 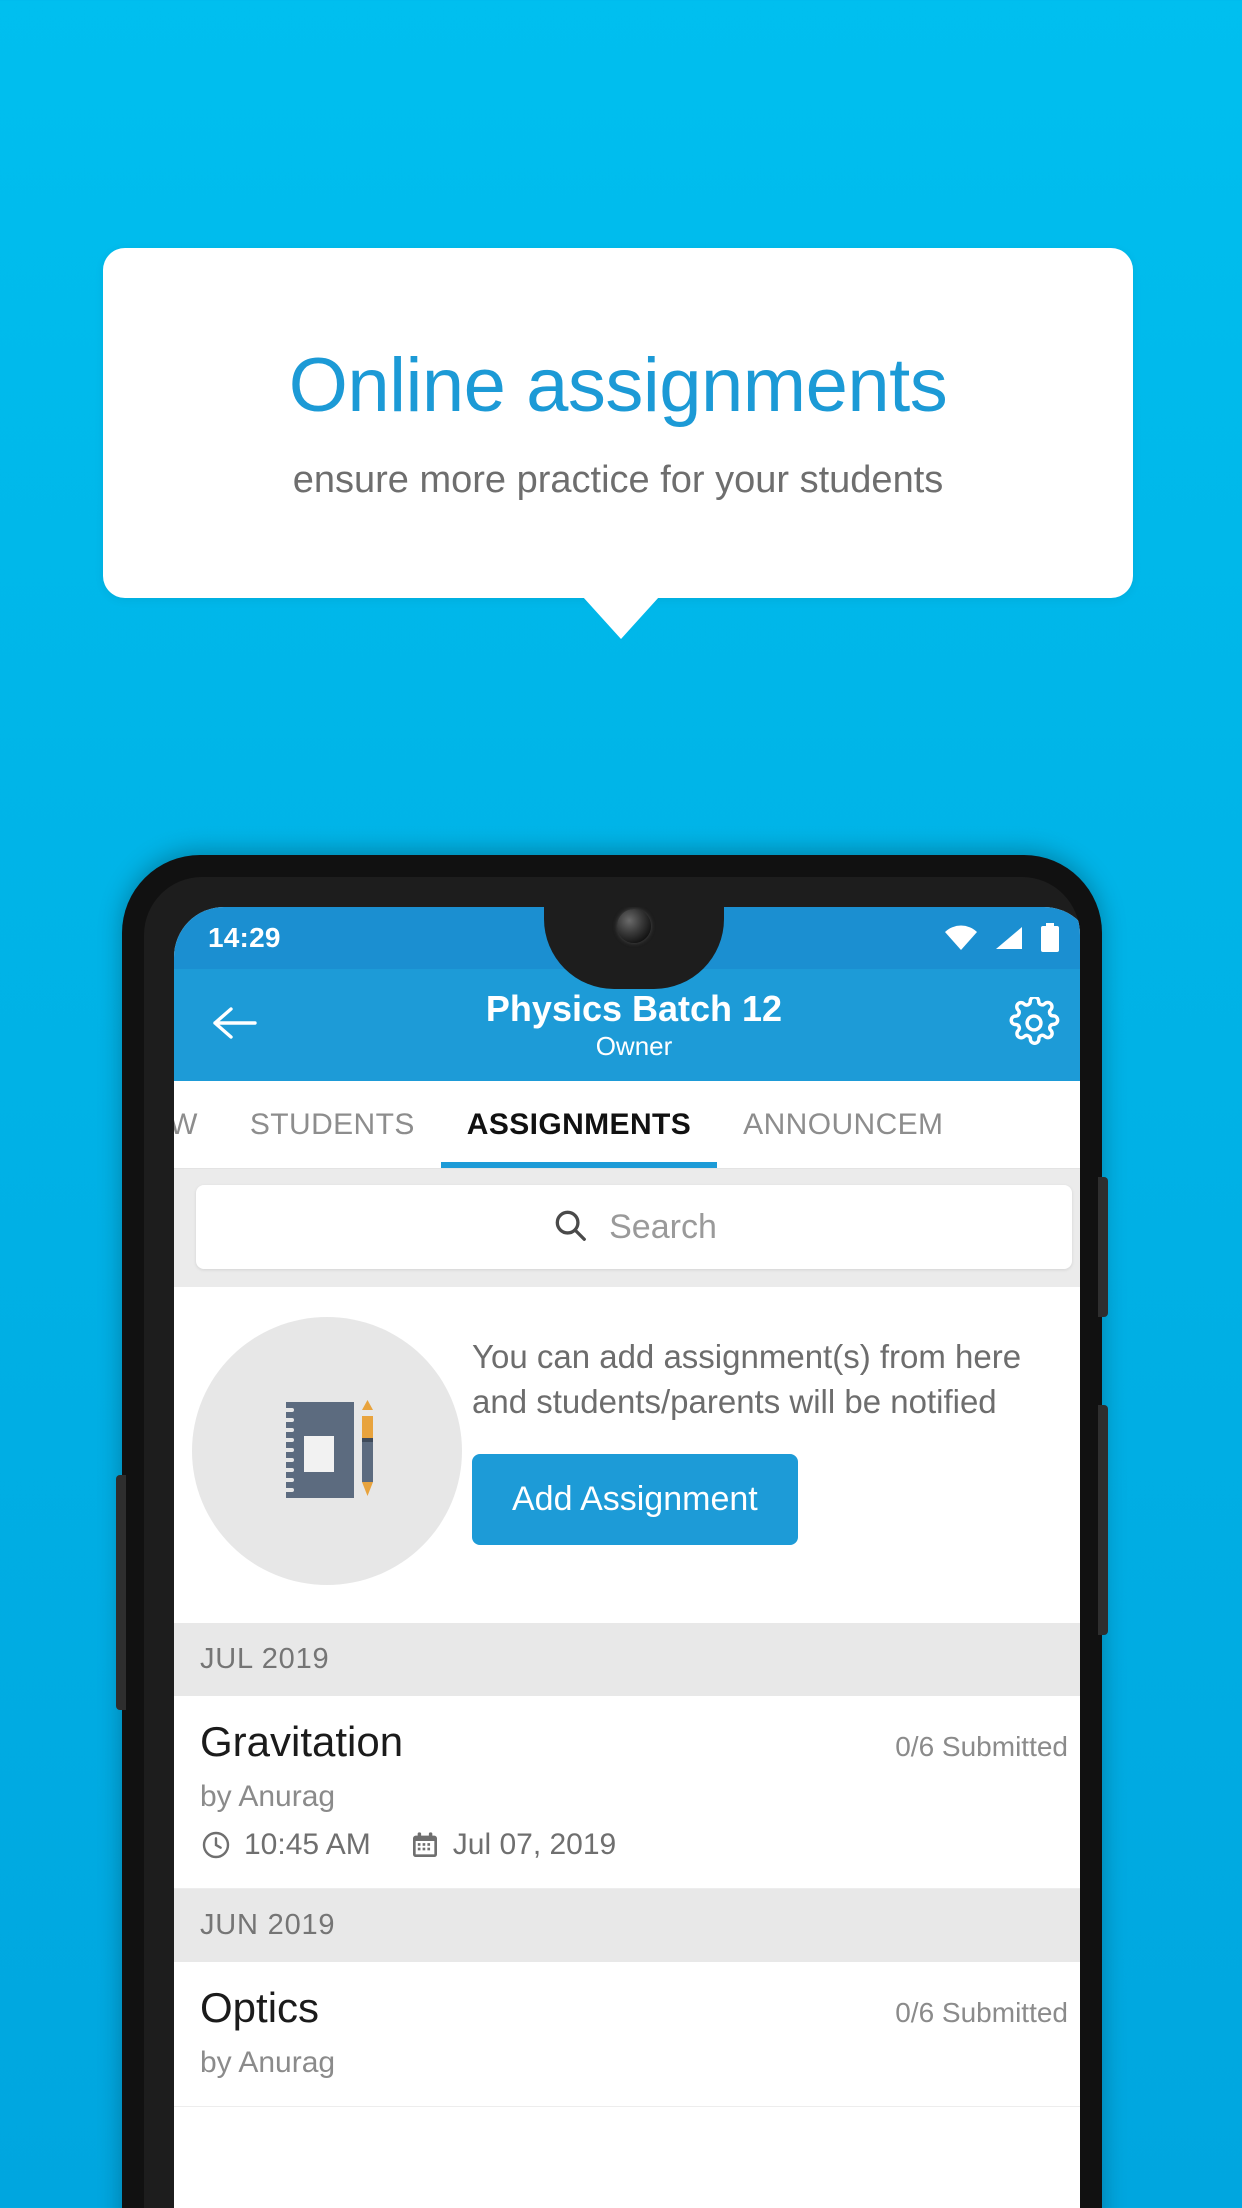 I want to click on back-button, so click(x=234, y=1025).